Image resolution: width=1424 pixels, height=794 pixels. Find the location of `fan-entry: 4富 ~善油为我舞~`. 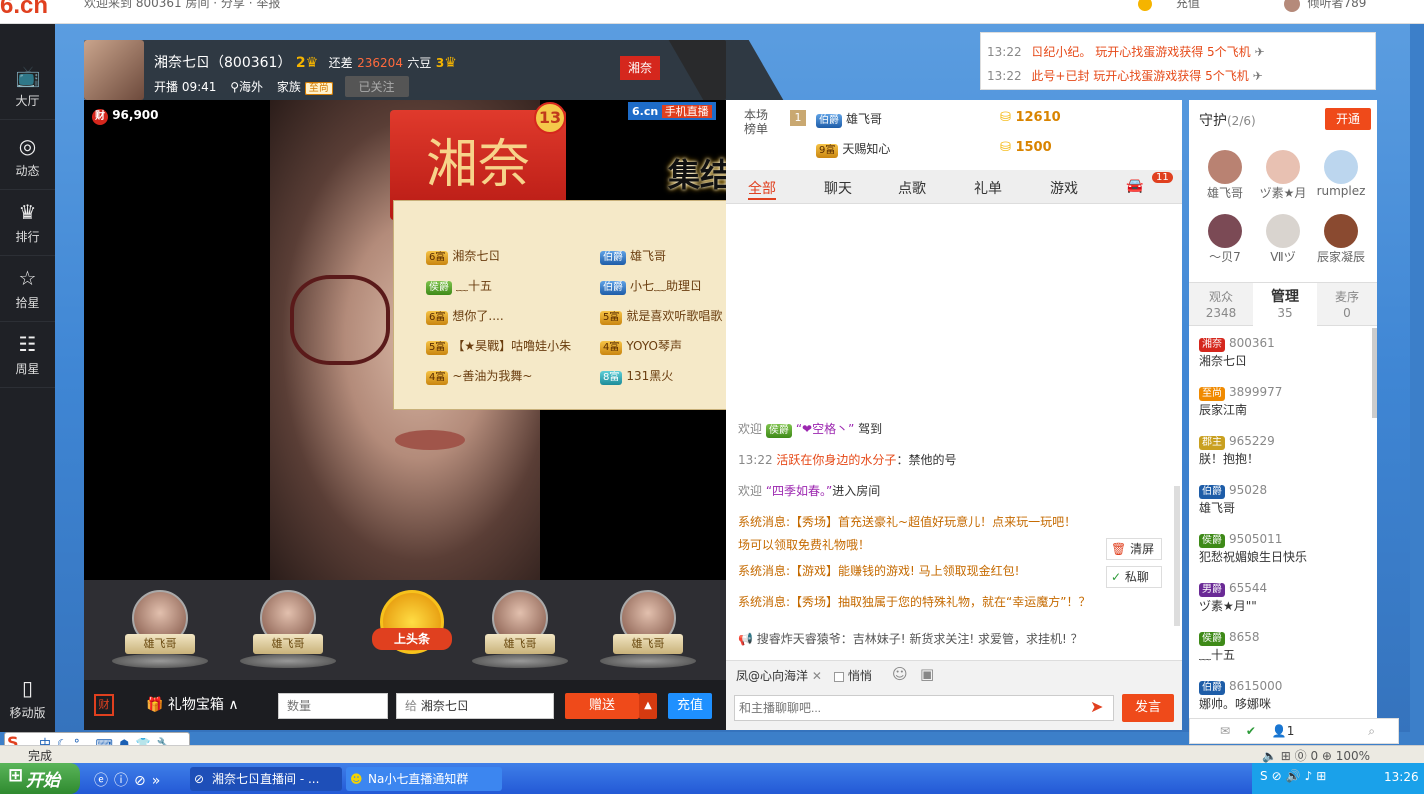

fan-entry: 4富 ~善油为我舞~ is located at coordinates (479, 376).